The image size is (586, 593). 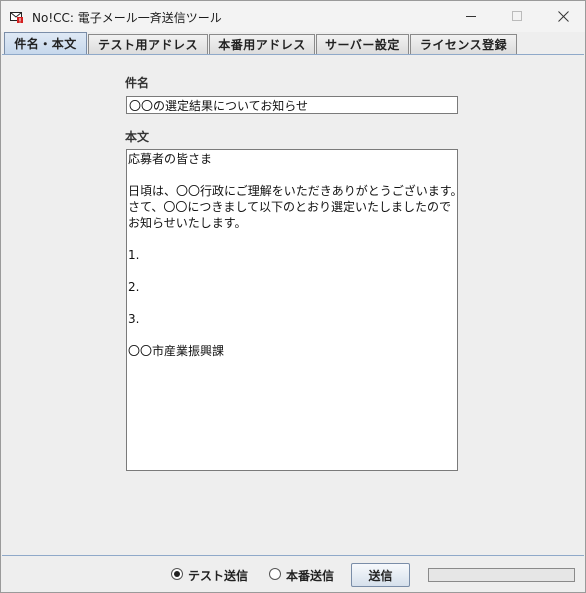 I want to click on test-send-radio, so click(x=177, y=574).